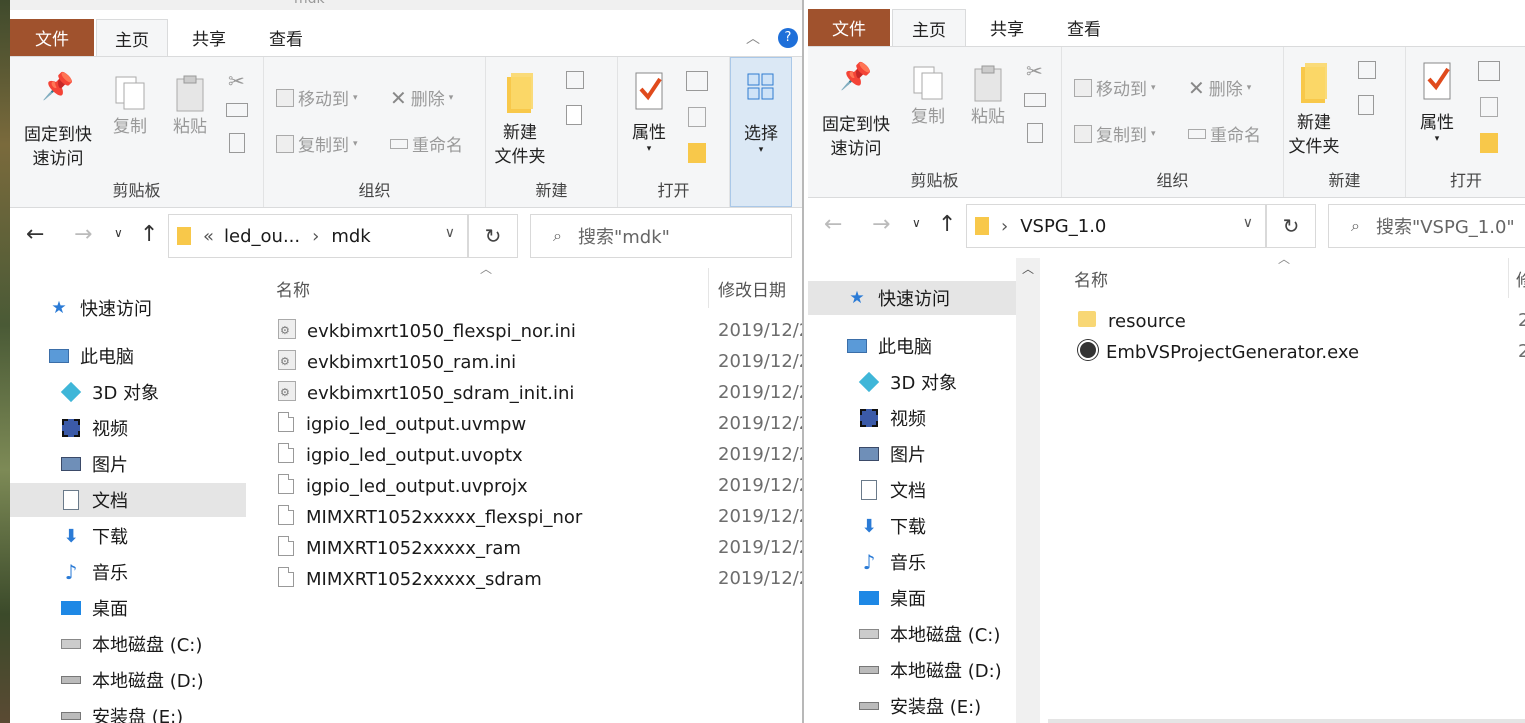 The width and height of the screenshot is (1525, 723). Describe the element at coordinates (1063, 226) in the screenshot. I see `breadcrumb-vspg: VSPG_1.0` at that location.